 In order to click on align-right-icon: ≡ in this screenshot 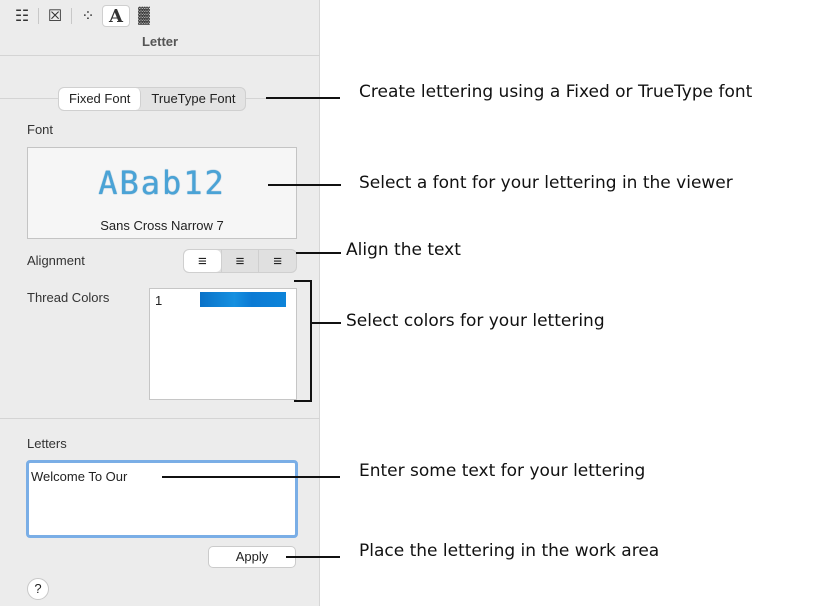, I will do `click(277, 261)`.